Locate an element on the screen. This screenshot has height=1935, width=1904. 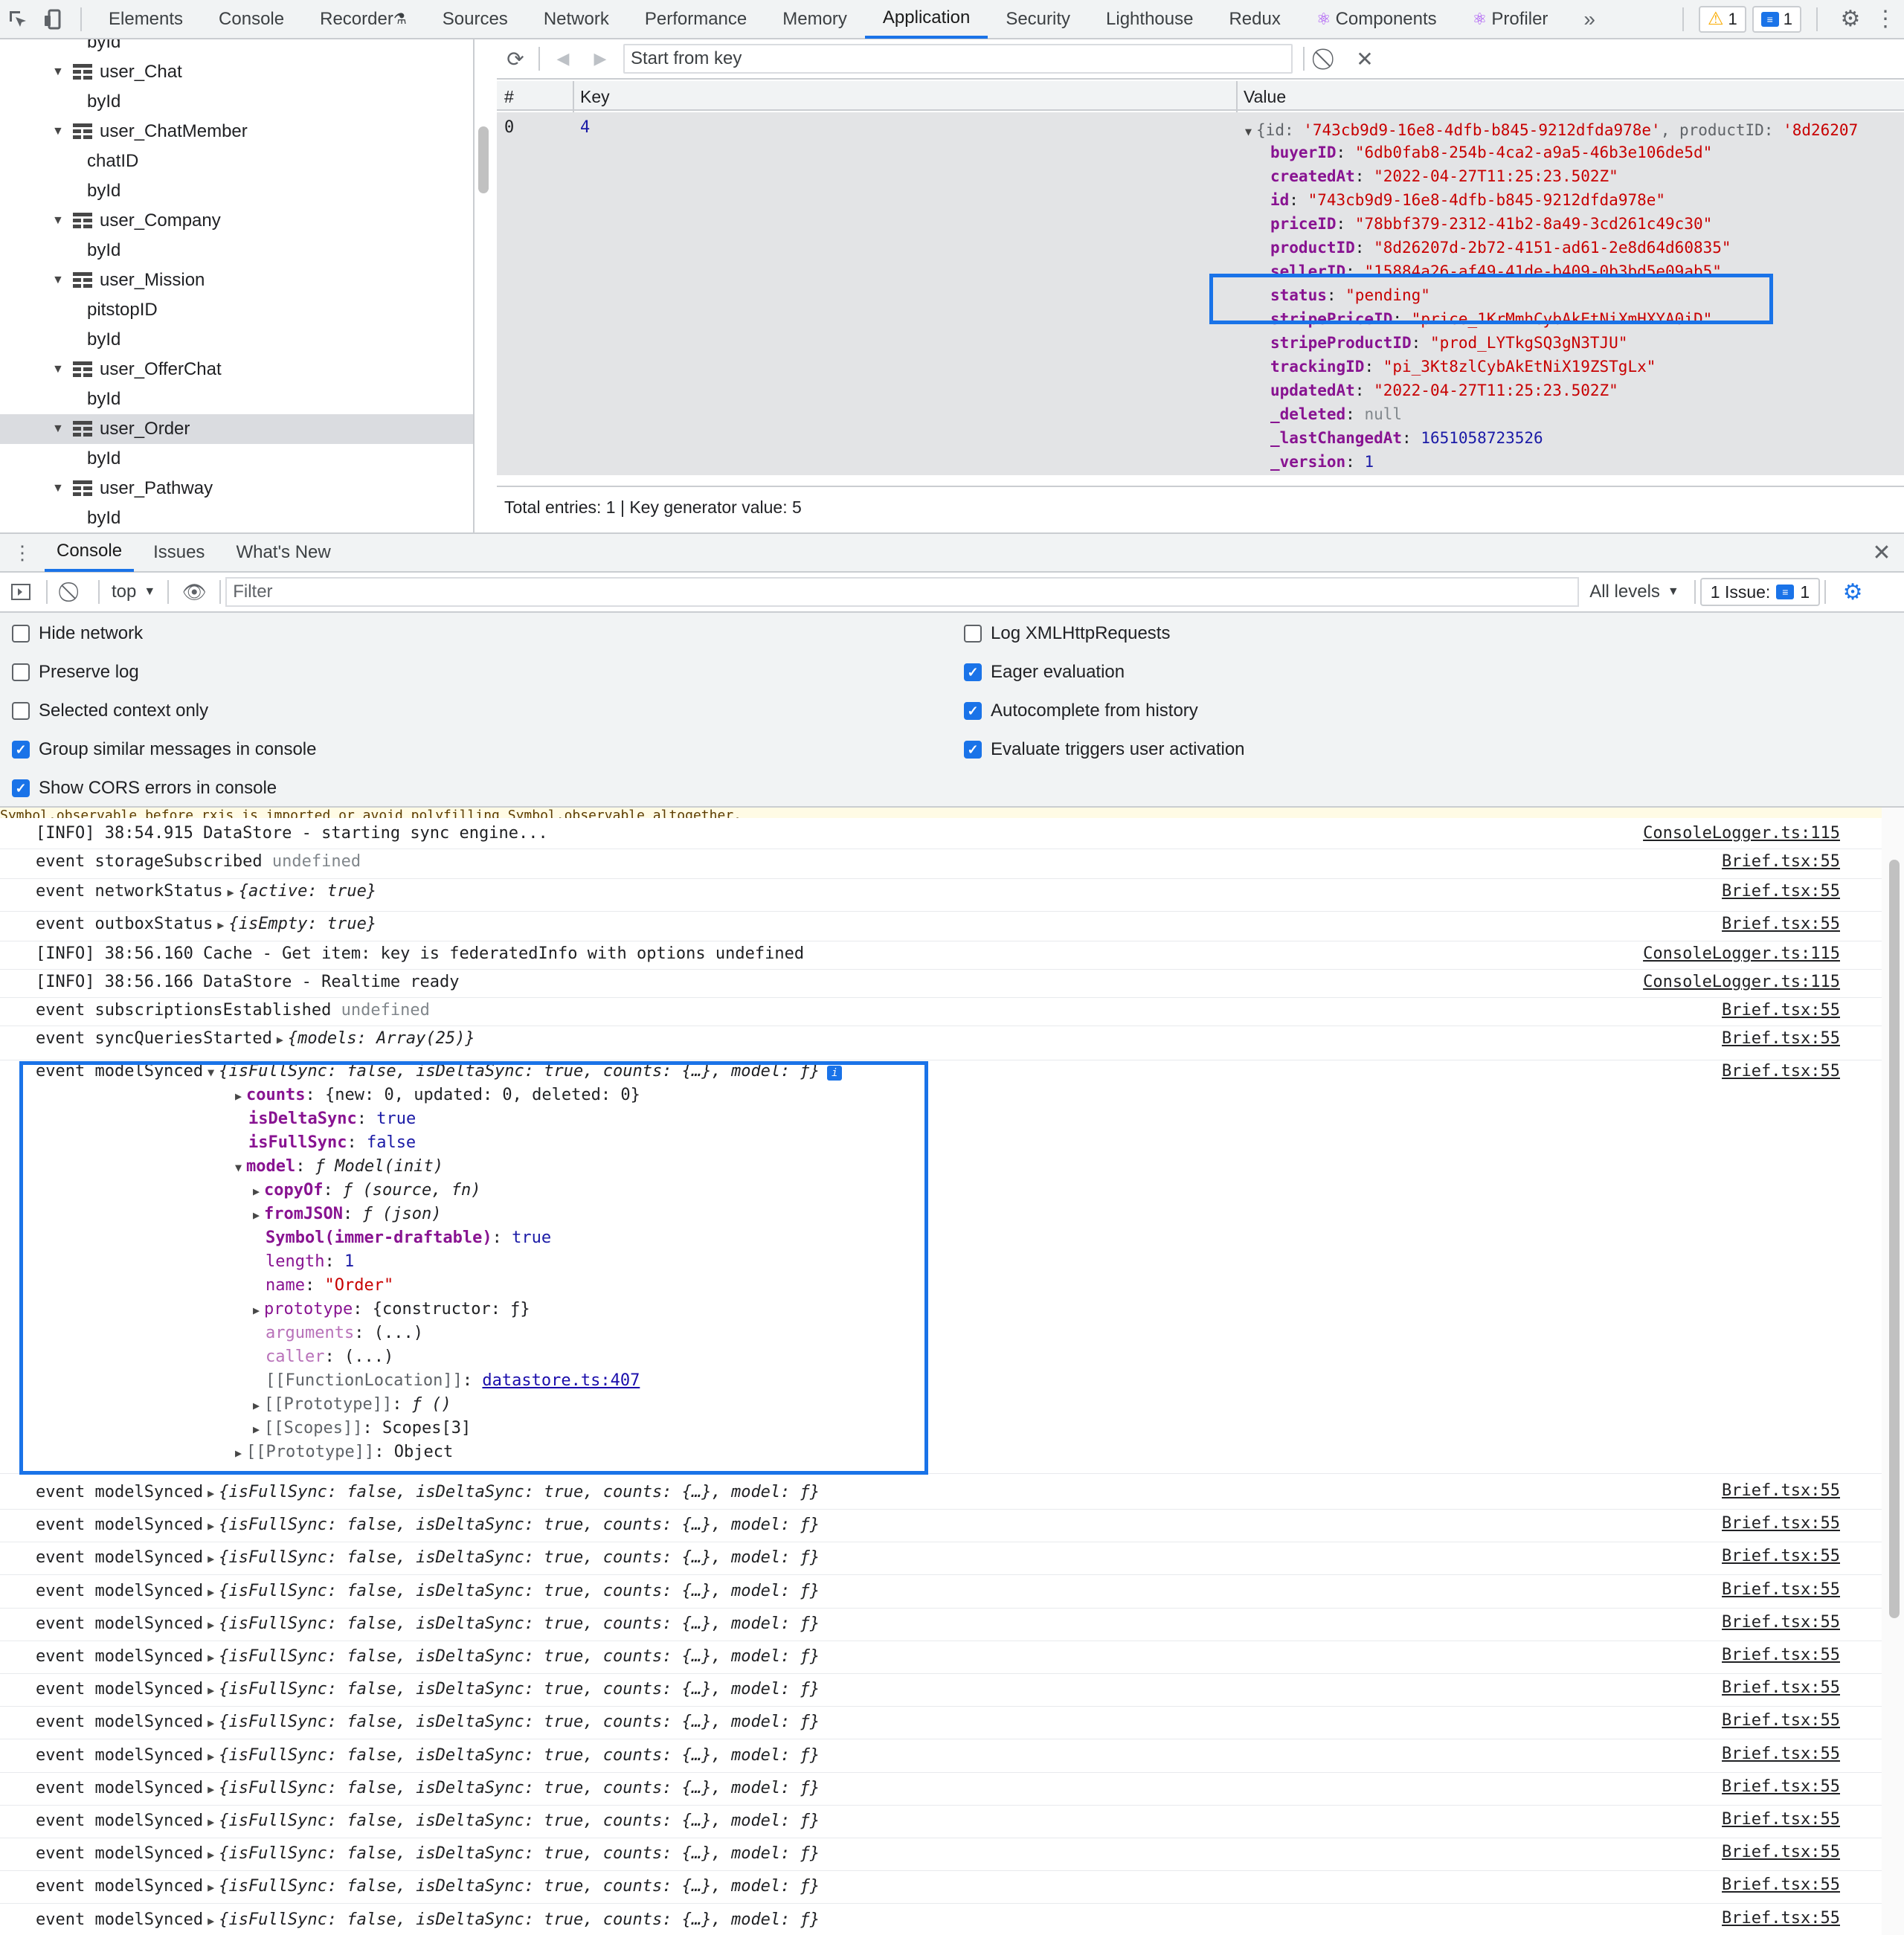
tab-recorder: Recorder ⚗ is located at coordinates (364, 19).